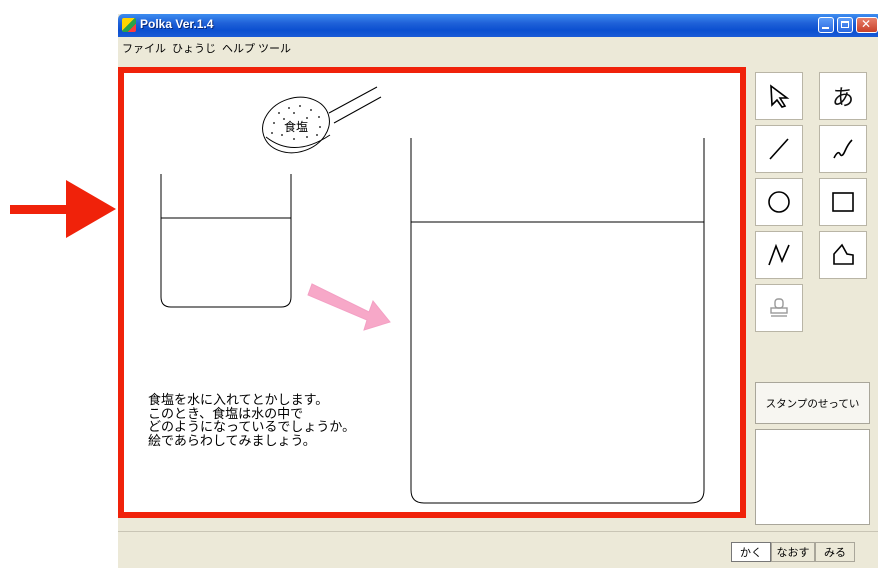 This screenshot has height=568, width=878. I want to click on minimize-button, so click(826, 25).